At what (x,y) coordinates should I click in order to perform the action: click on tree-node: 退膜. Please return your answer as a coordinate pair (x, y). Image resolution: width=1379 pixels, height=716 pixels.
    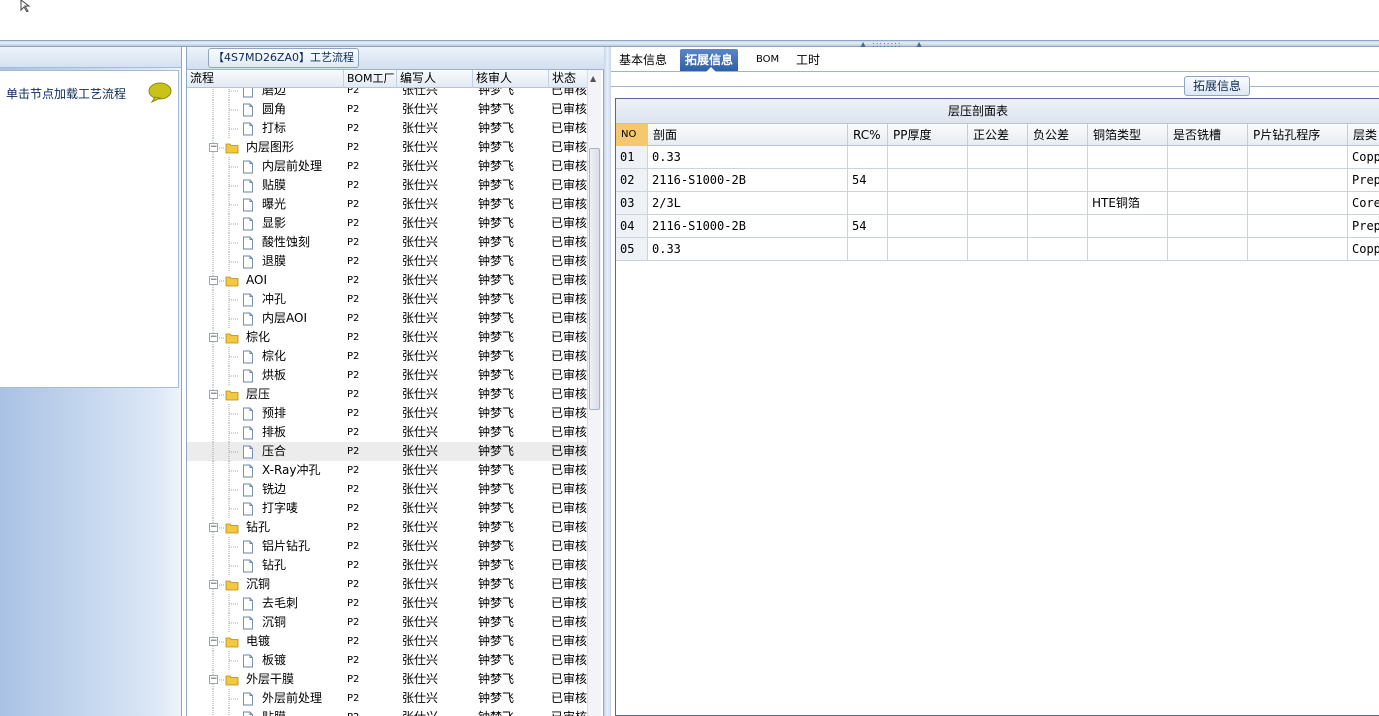
    Looking at the image, I should click on (266, 261).